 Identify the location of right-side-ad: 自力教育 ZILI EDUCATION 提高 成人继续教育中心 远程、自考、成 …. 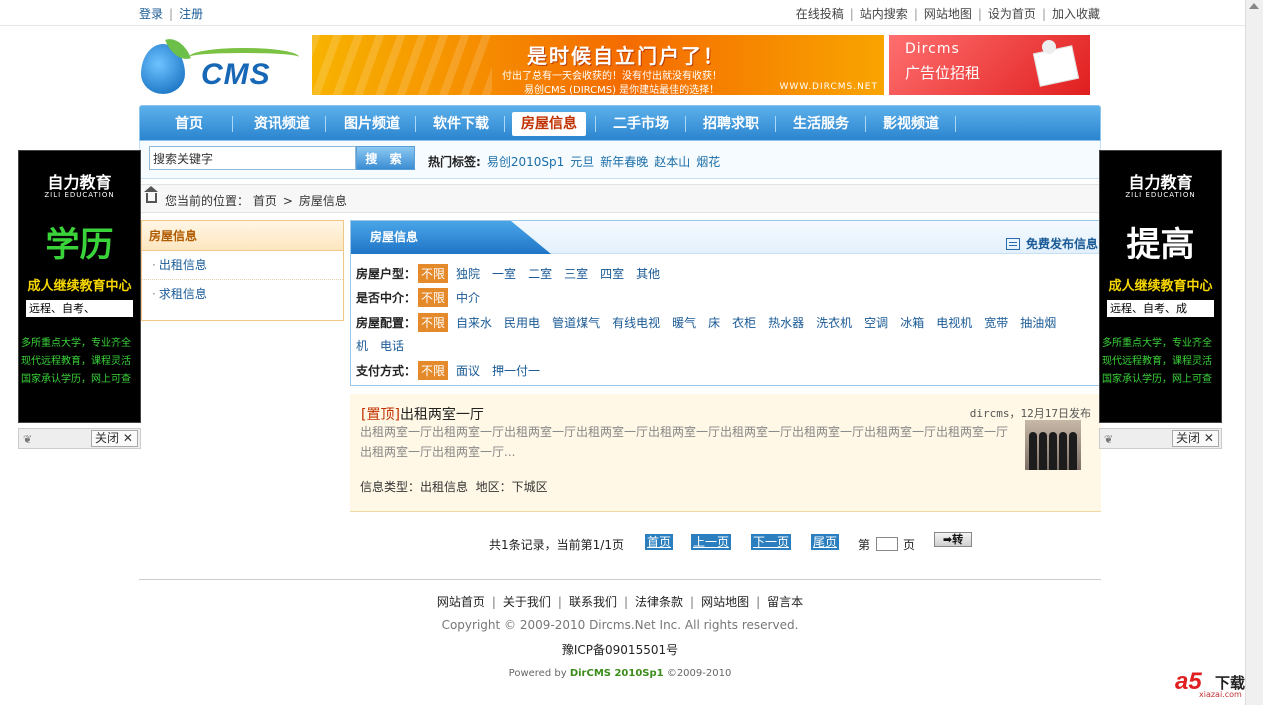
(1160, 286).